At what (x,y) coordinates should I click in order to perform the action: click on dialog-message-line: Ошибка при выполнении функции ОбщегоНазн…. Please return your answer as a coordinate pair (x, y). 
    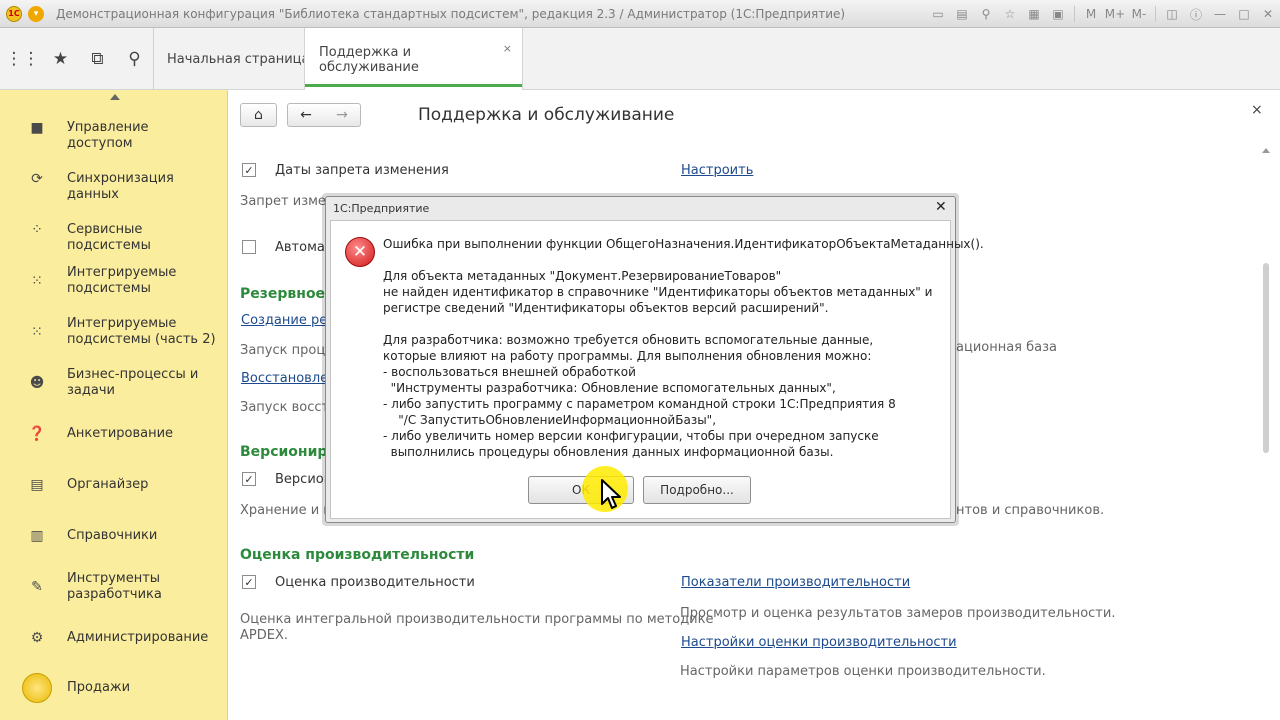
    Looking at the image, I should click on (683, 244).